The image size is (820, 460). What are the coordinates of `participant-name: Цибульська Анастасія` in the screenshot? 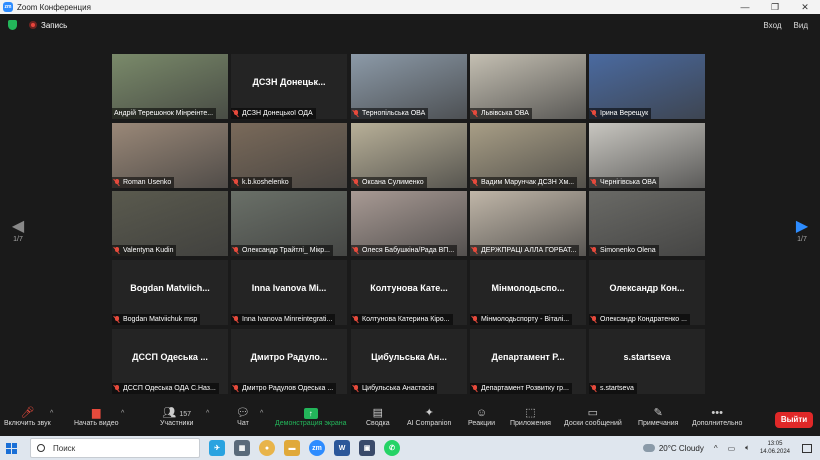 It's located at (398, 388).